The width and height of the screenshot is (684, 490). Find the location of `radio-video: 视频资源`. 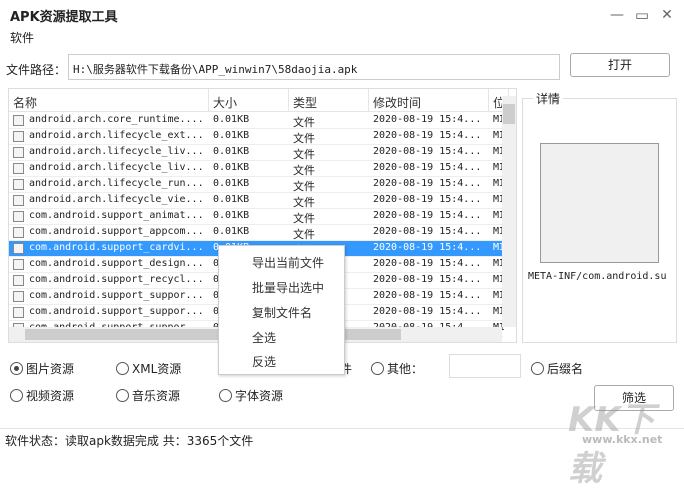

radio-video: 视频资源 is located at coordinates (42, 395).